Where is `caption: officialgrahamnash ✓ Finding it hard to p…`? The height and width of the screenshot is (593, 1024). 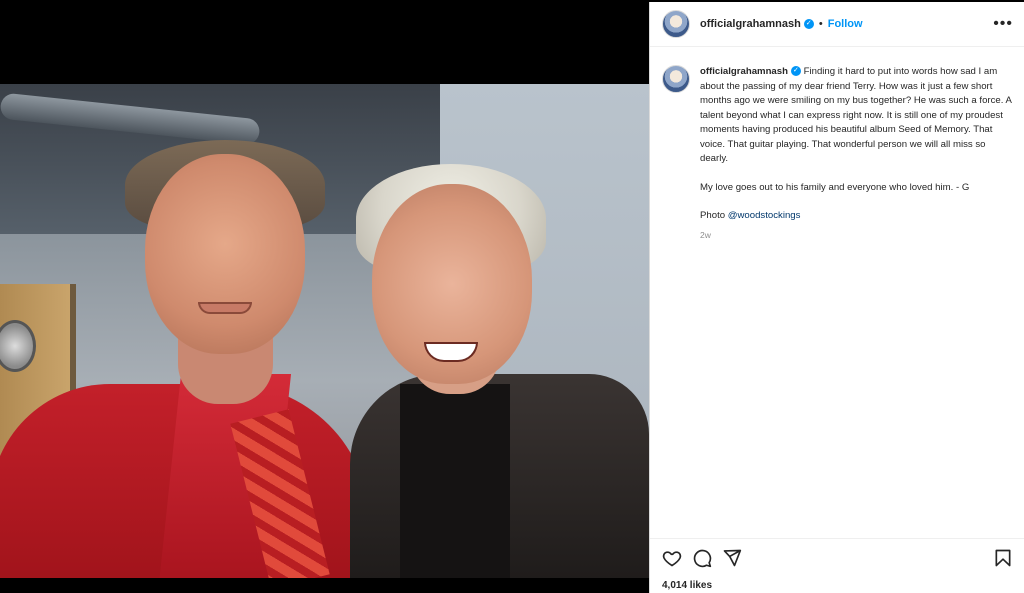
caption: officialgrahamnash ✓ Finding it hard to p… is located at coordinates (837, 144).